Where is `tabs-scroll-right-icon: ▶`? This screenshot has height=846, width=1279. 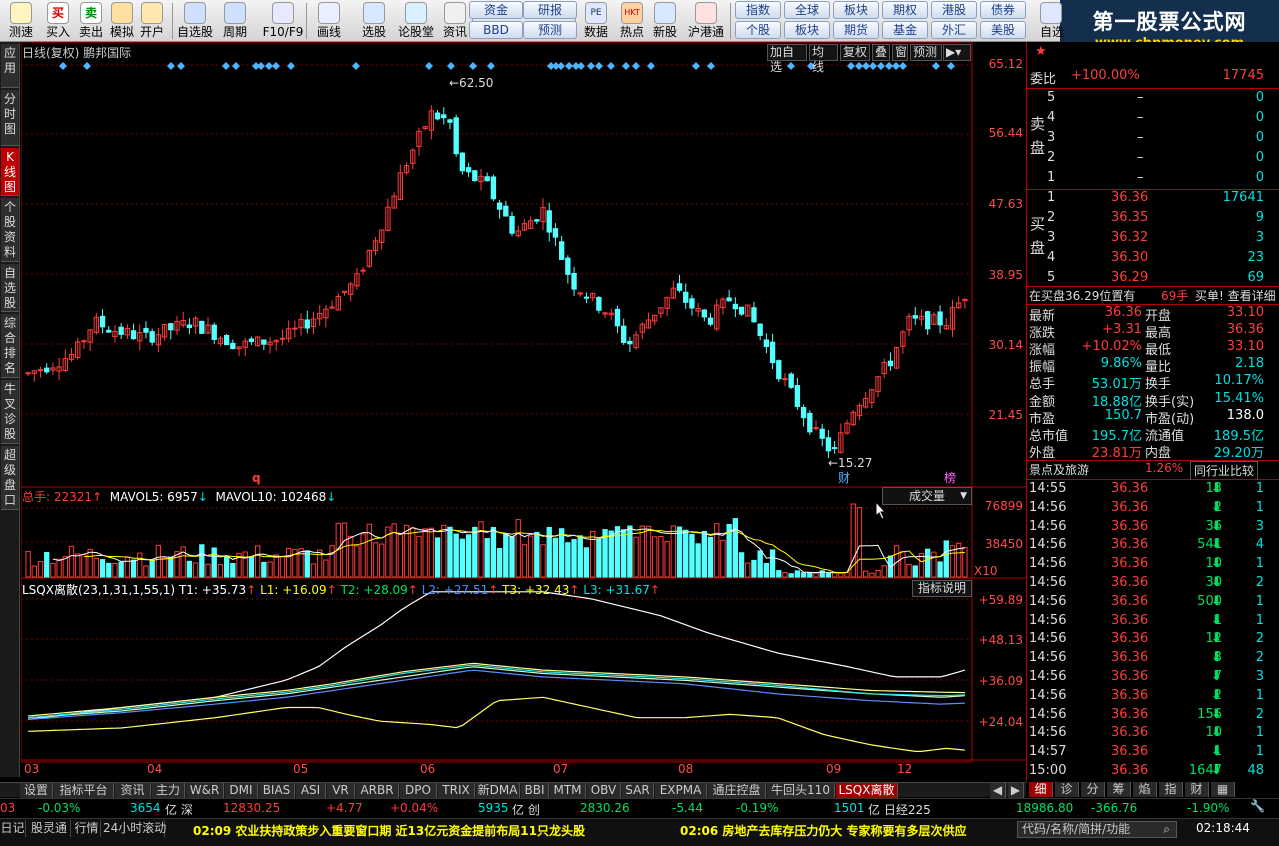 tabs-scroll-right-icon: ▶ is located at coordinates (1016, 790).